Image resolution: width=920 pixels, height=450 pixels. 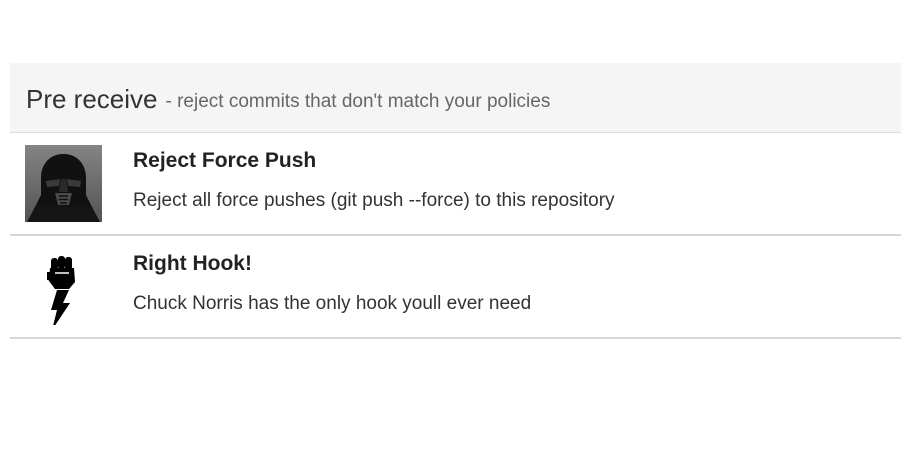 What do you see at coordinates (63, 289) in the screenshot?
I see `fist-lightning-icon` at bounding box center [63, 289].